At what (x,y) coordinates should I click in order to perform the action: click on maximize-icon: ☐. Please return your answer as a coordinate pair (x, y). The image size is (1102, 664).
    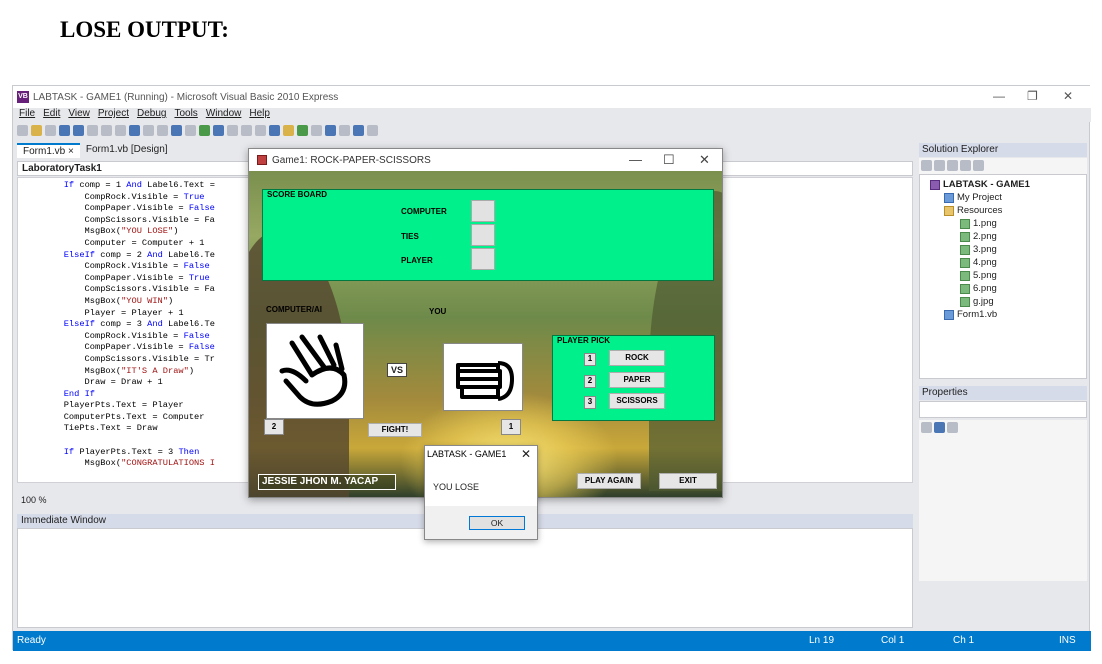
    Looking at the image, I should click on (669, 160).